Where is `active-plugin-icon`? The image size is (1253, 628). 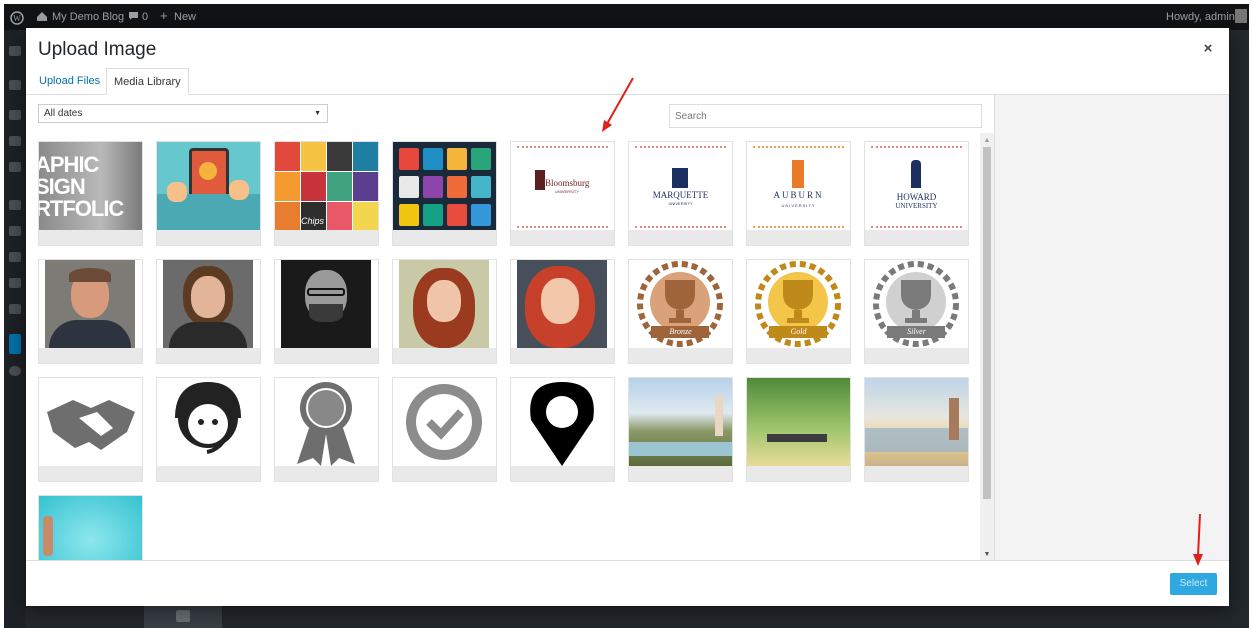
active-plugin-icon is located at coordinates (15, 344).